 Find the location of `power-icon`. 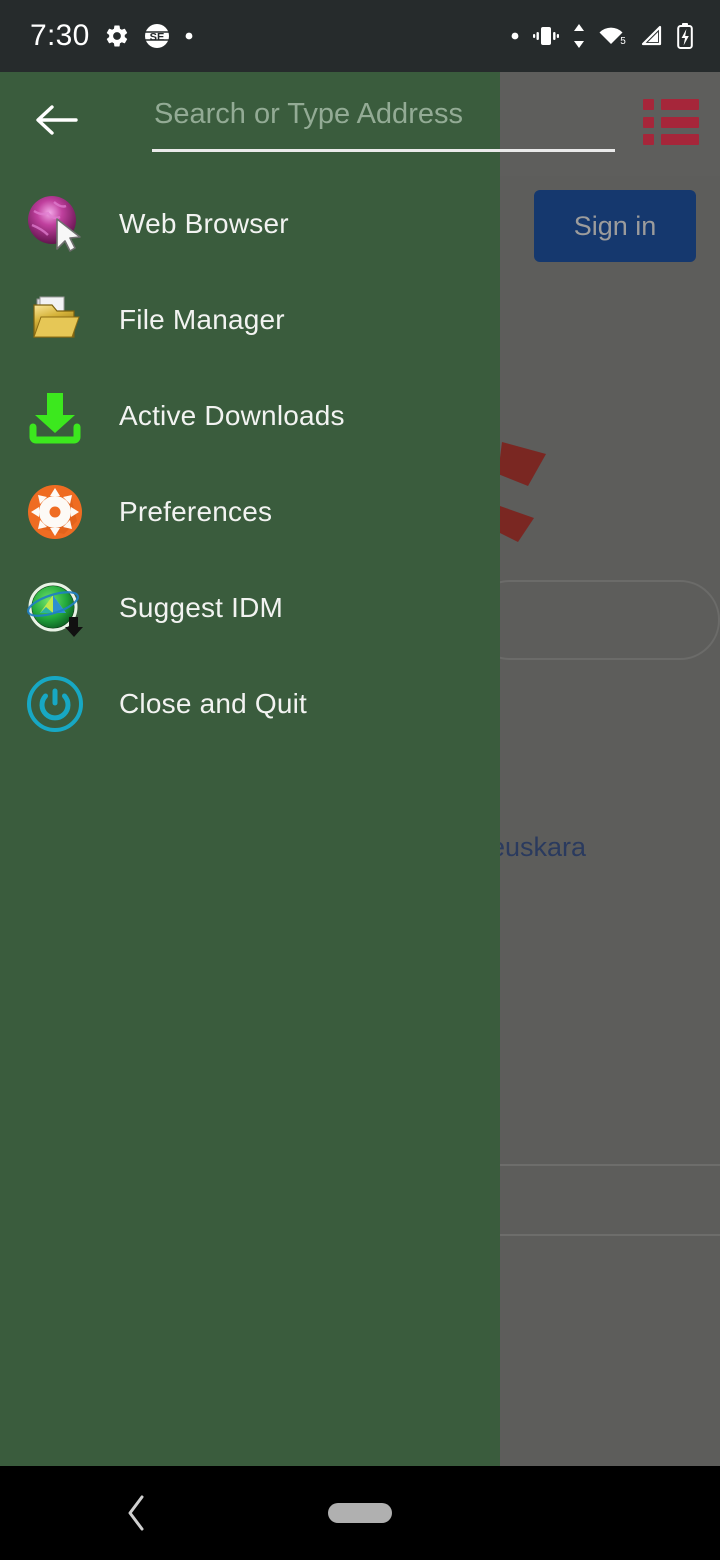

power-icon is located at coordinates (55, 704).